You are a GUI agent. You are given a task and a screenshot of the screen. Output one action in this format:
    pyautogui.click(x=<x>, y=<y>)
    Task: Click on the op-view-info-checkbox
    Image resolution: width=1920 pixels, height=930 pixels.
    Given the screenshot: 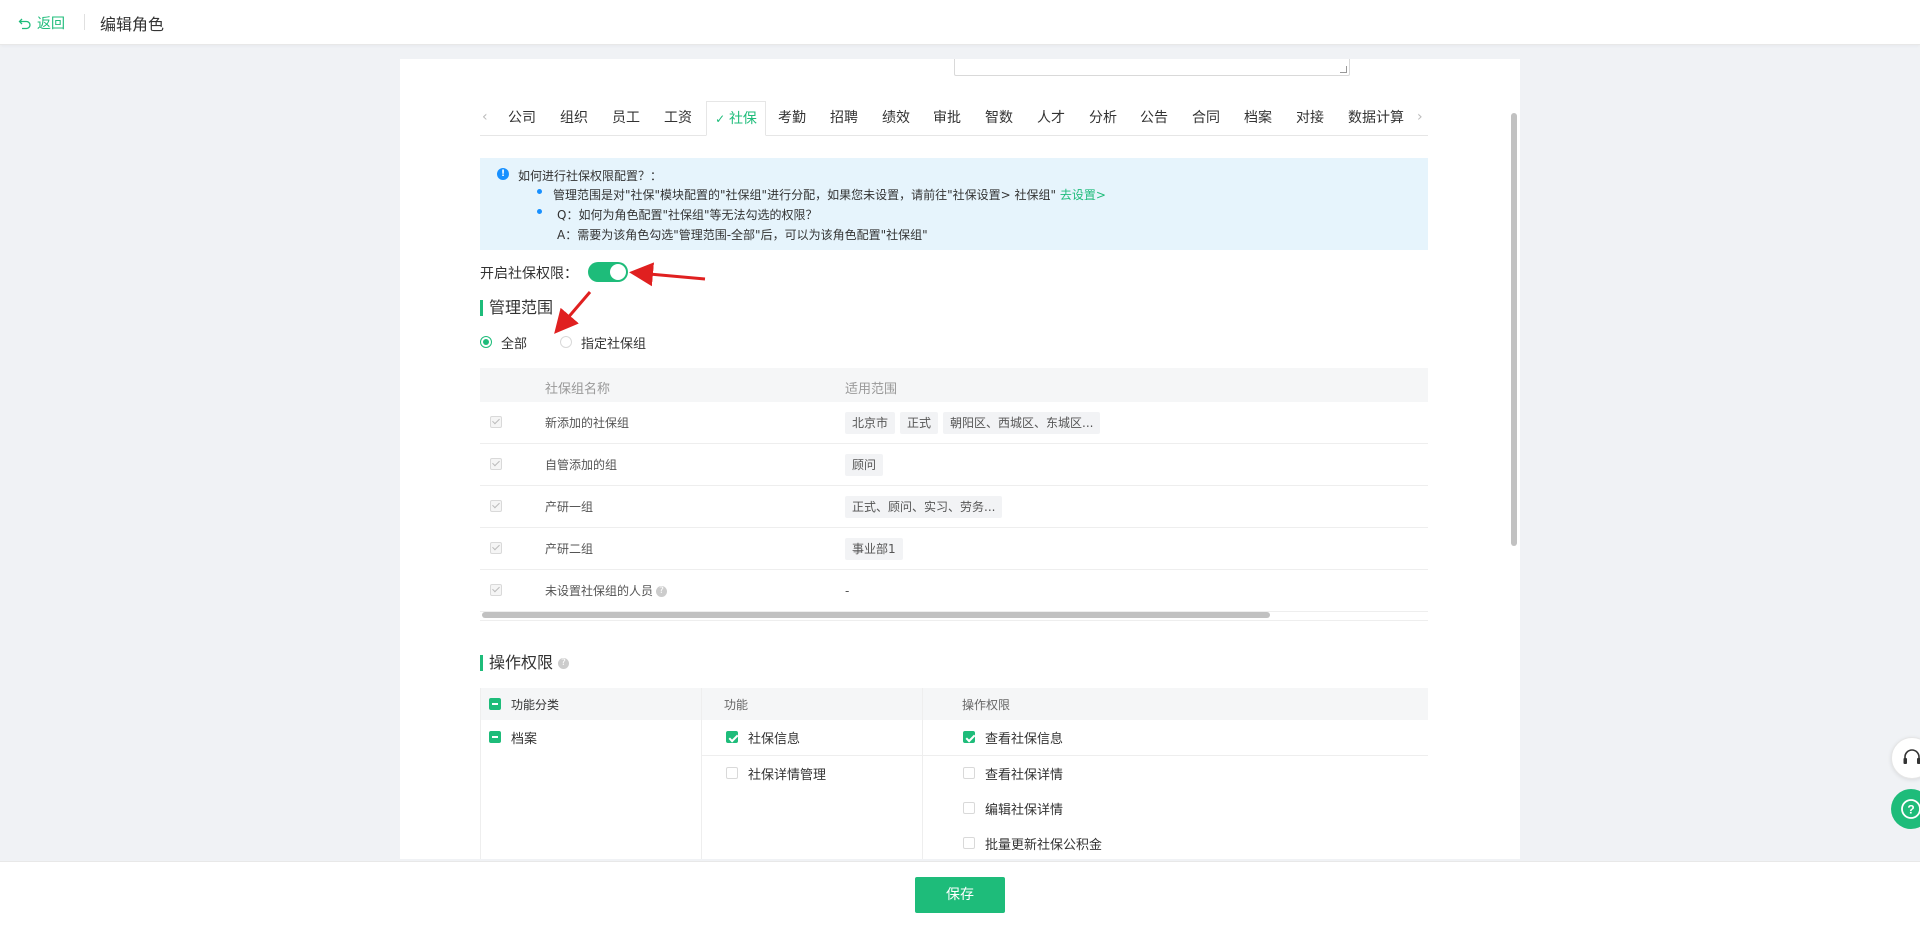 What is the action you would take?
    pyautogui.click(x=969, y=737)
    